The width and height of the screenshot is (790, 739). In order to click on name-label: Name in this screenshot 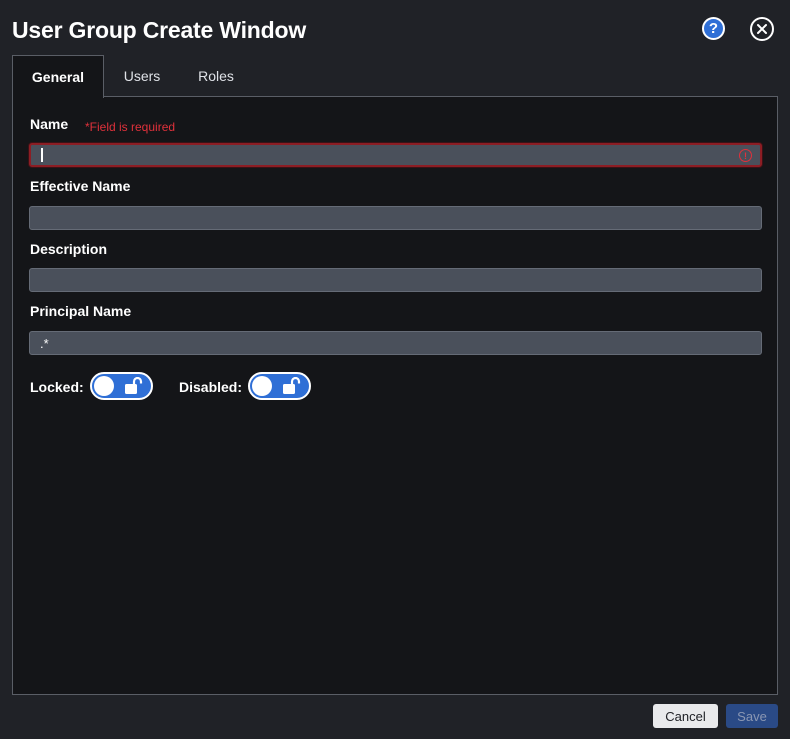, I will do `click(49, 124)`.